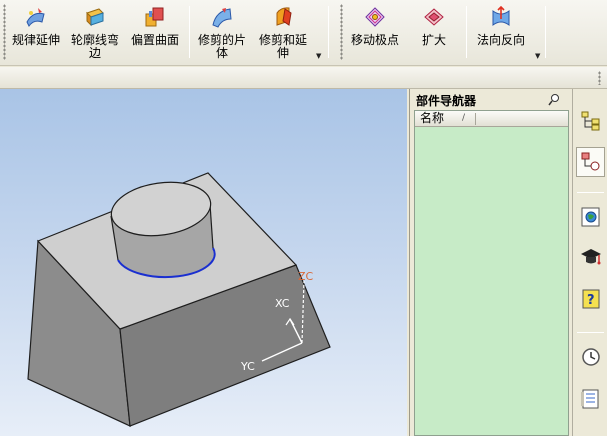  I want to click on offset-surface-label: 偏置曲面, so click(154, 40).